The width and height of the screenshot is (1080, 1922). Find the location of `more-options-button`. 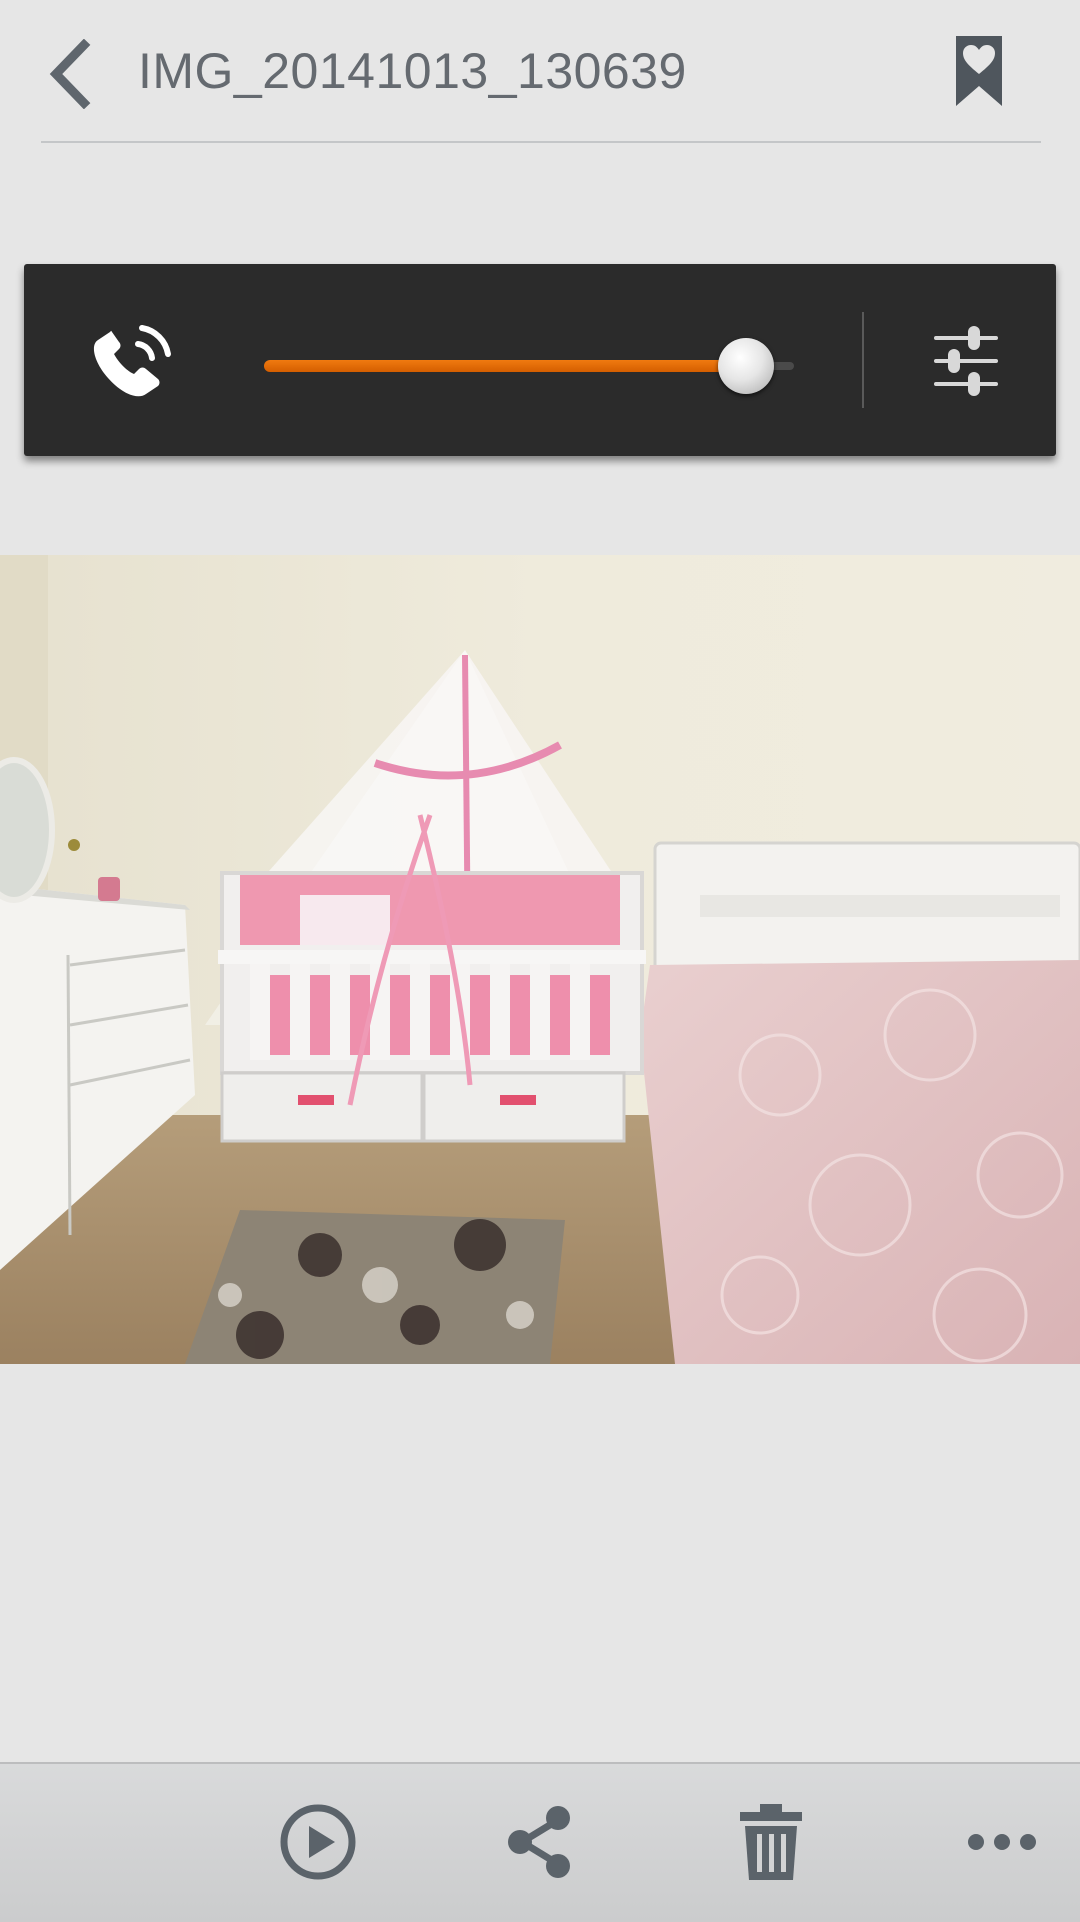

more-options-button is located at coordinates (1002, 1842).